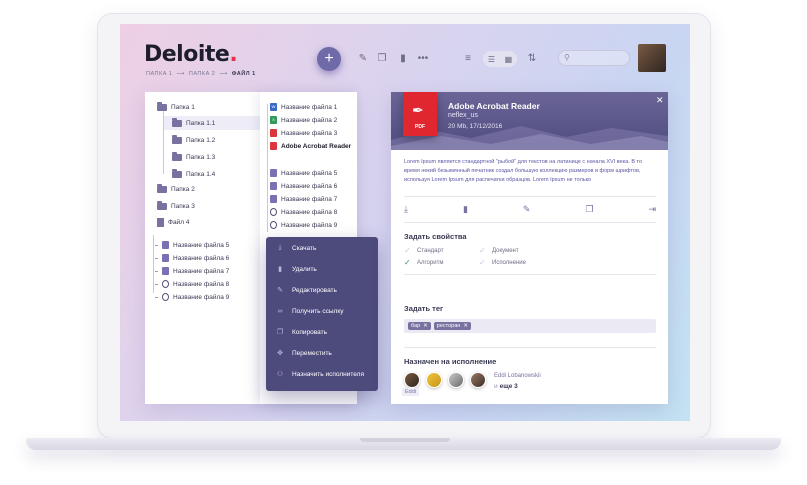  I want to click on tree-file: Название файла 7, so click(192, 271).